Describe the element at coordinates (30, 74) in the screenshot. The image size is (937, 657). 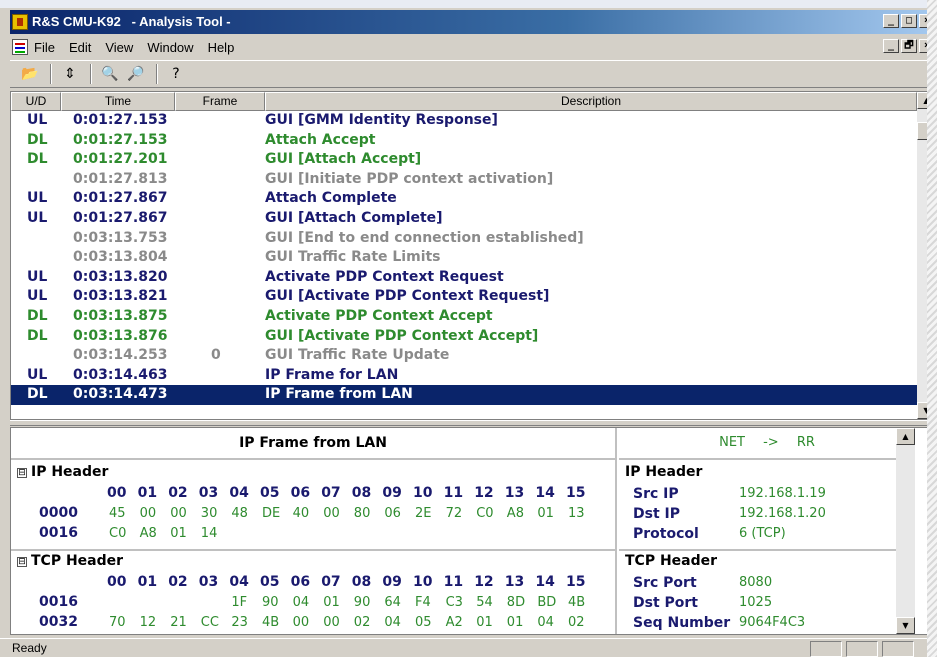
I see `open-folder-icon: 📂` at that location.